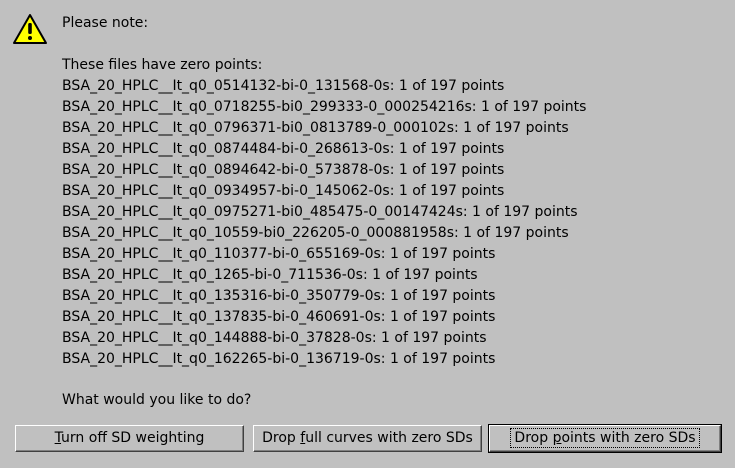  Describe the element at coordinates (162, 65) in the screenshot. I see `files-header: These files have zero points:` at that location.